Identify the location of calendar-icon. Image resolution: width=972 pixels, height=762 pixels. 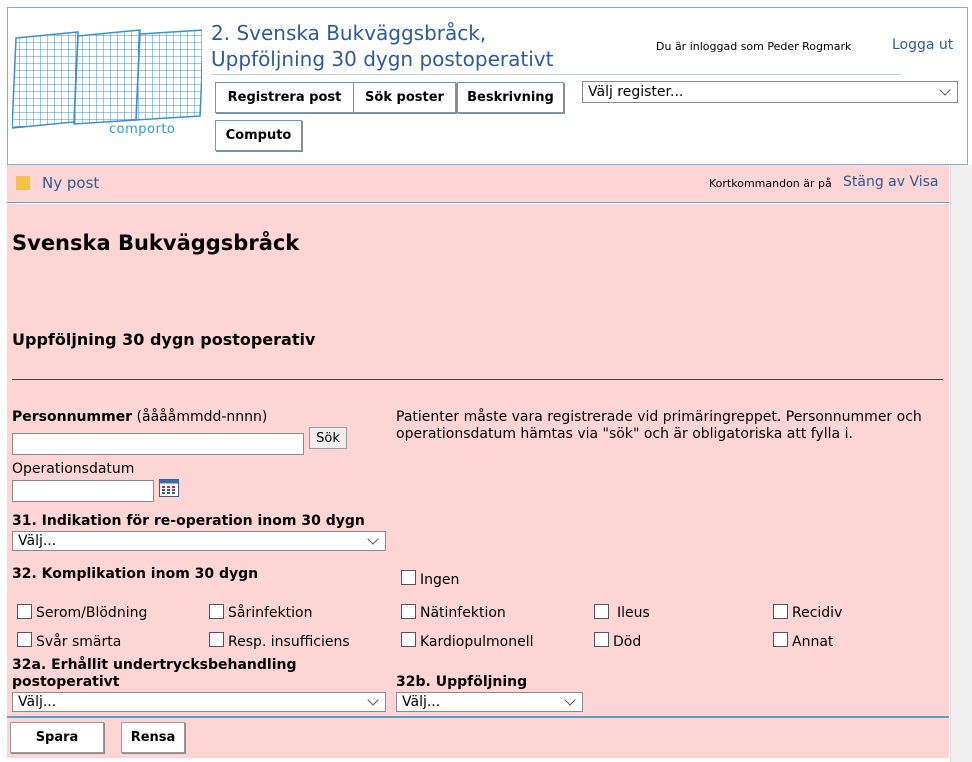
(169, 490).